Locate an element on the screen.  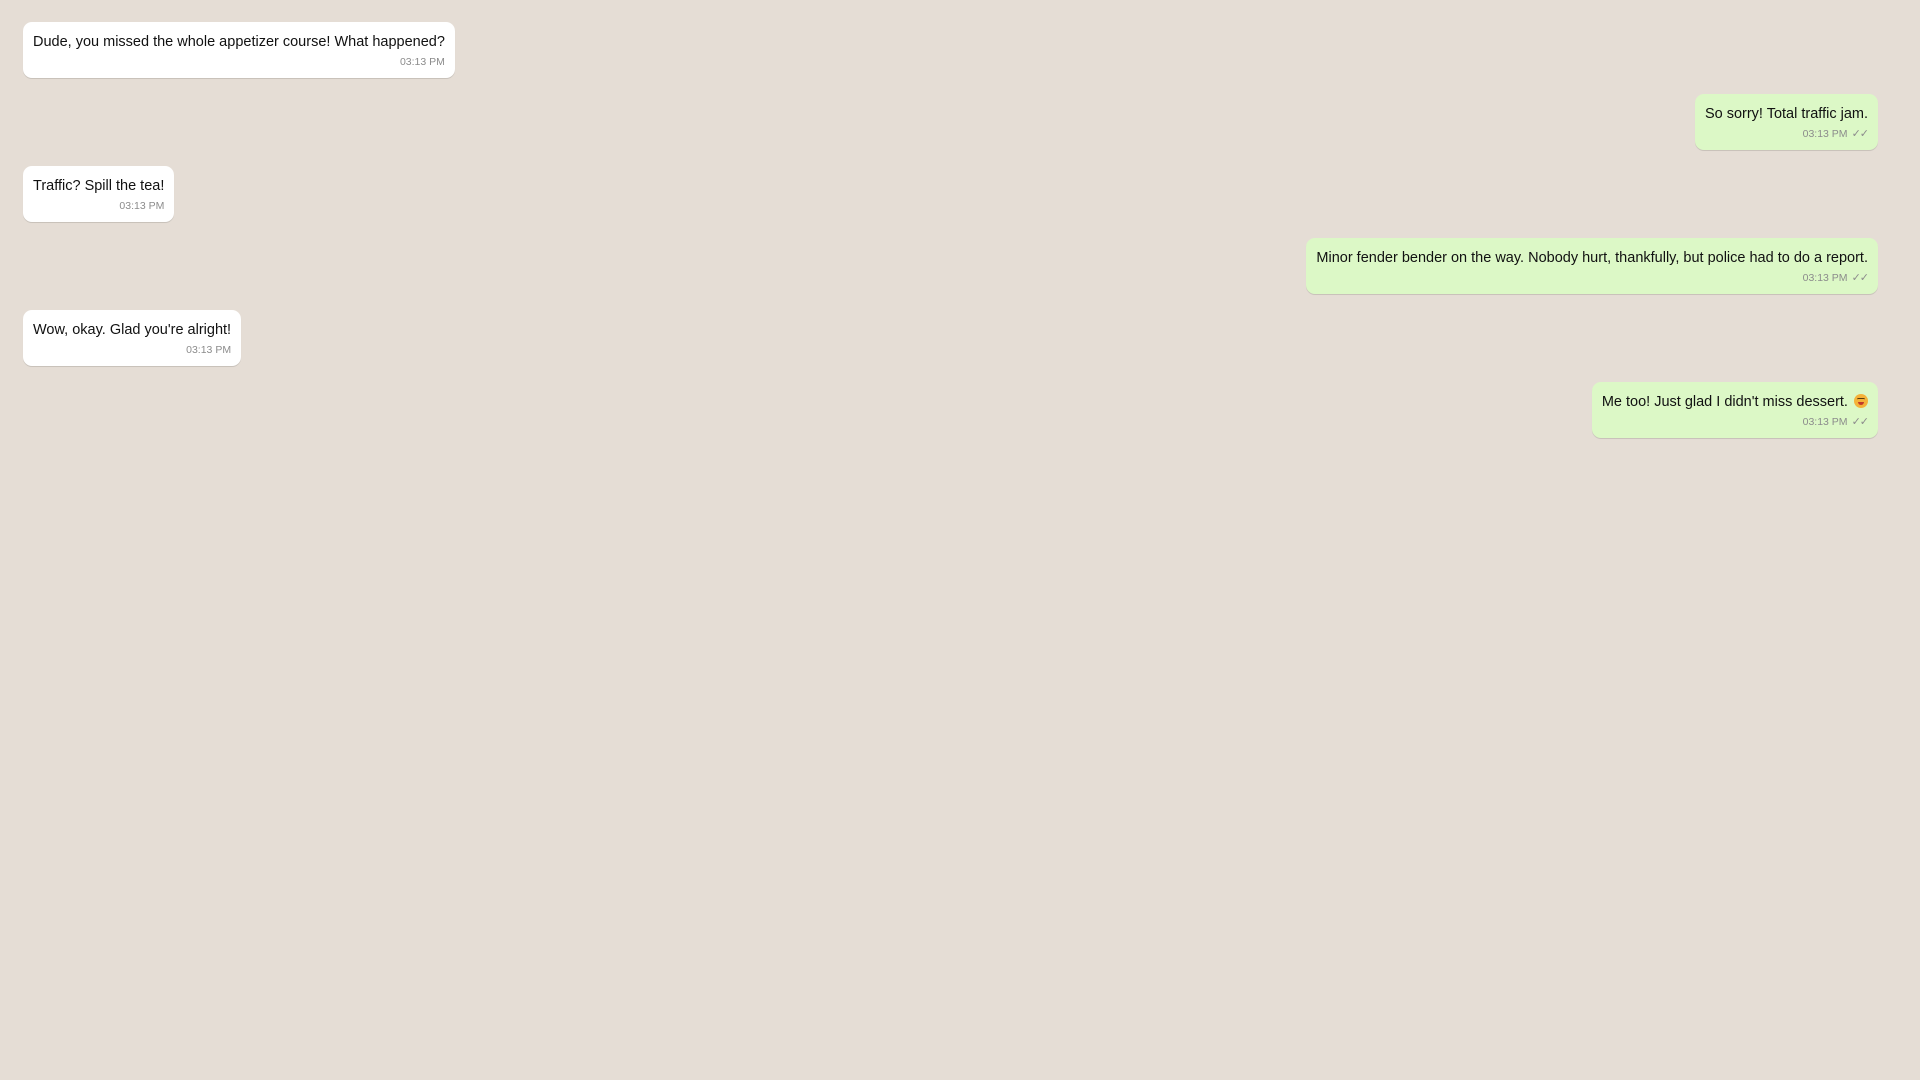
message-text: So sorry! Total traffic jam. is located at coordinates (1786, 114).